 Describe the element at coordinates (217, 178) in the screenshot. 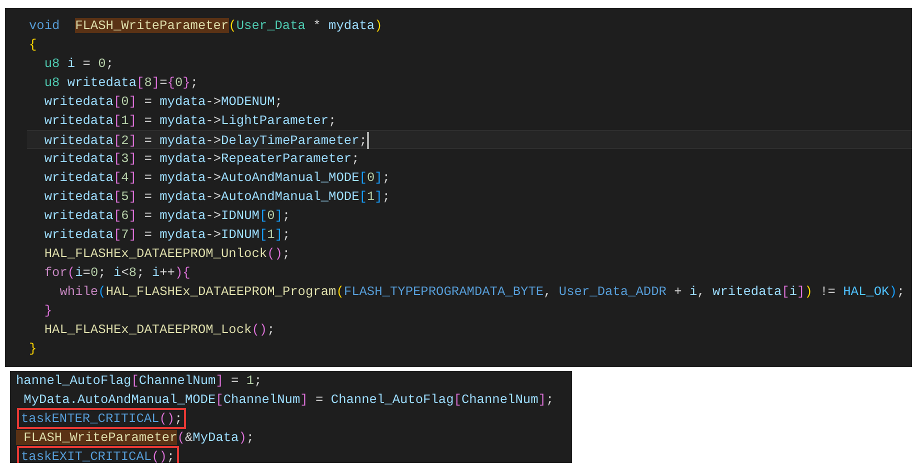

I see `code-line: writedata[4] = mydata->AutoAndManual_MODE[0];` at that location.